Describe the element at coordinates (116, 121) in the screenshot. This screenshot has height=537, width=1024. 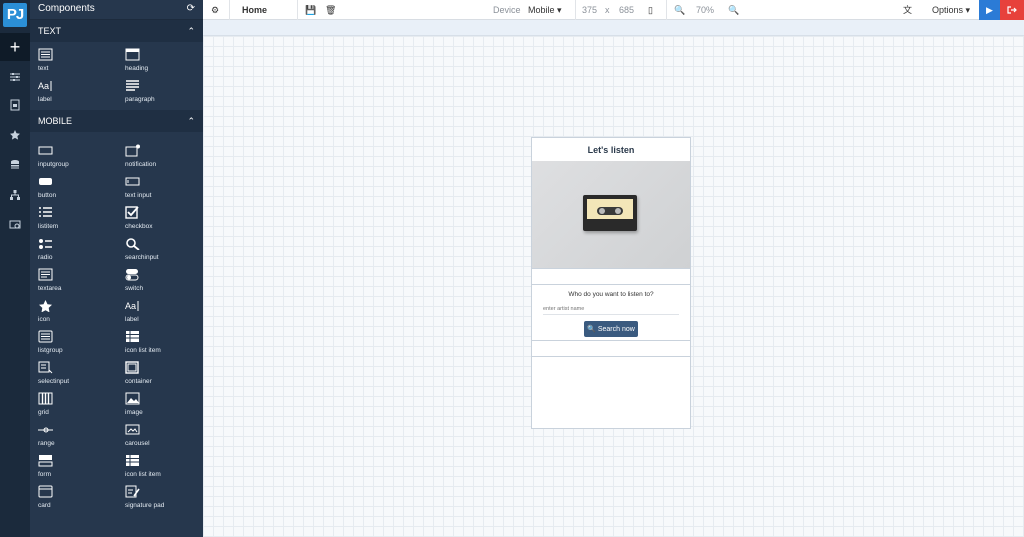
I see `section-header-mobile: MOBILE ⌃` at that location.